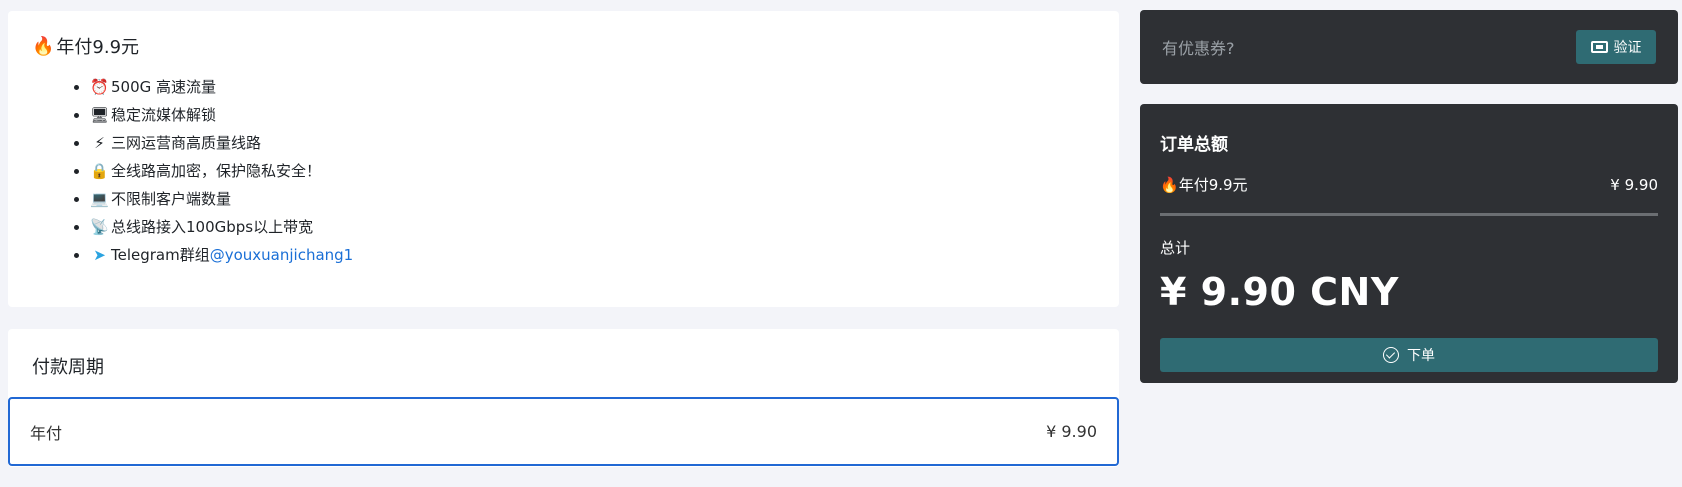 This screenshot has width=1682, height=487. What do you see at coordinates (98, 47) in the screenshot?
I see `plan-title-text: 年付9.9元` at bounding box center [98, 47].